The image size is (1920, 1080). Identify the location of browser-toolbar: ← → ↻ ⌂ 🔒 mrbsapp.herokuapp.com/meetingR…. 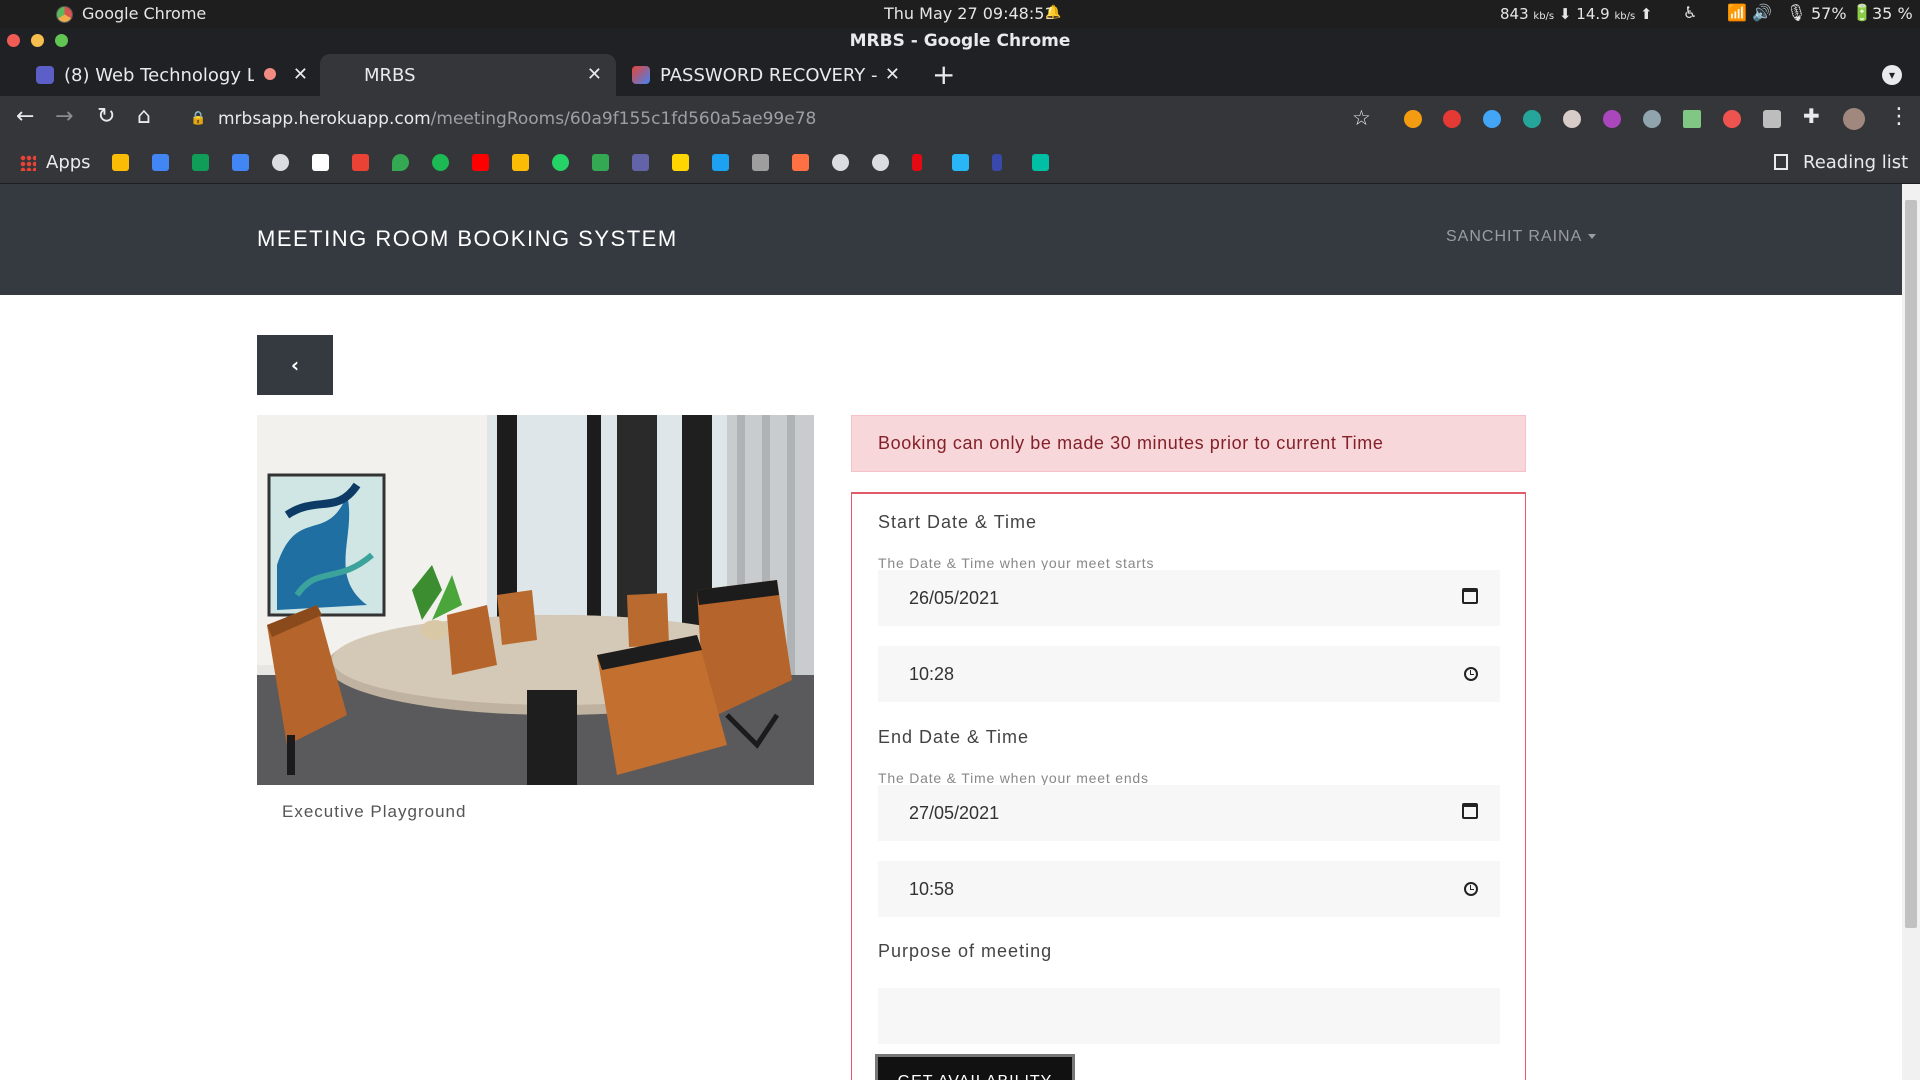
(960, 119).